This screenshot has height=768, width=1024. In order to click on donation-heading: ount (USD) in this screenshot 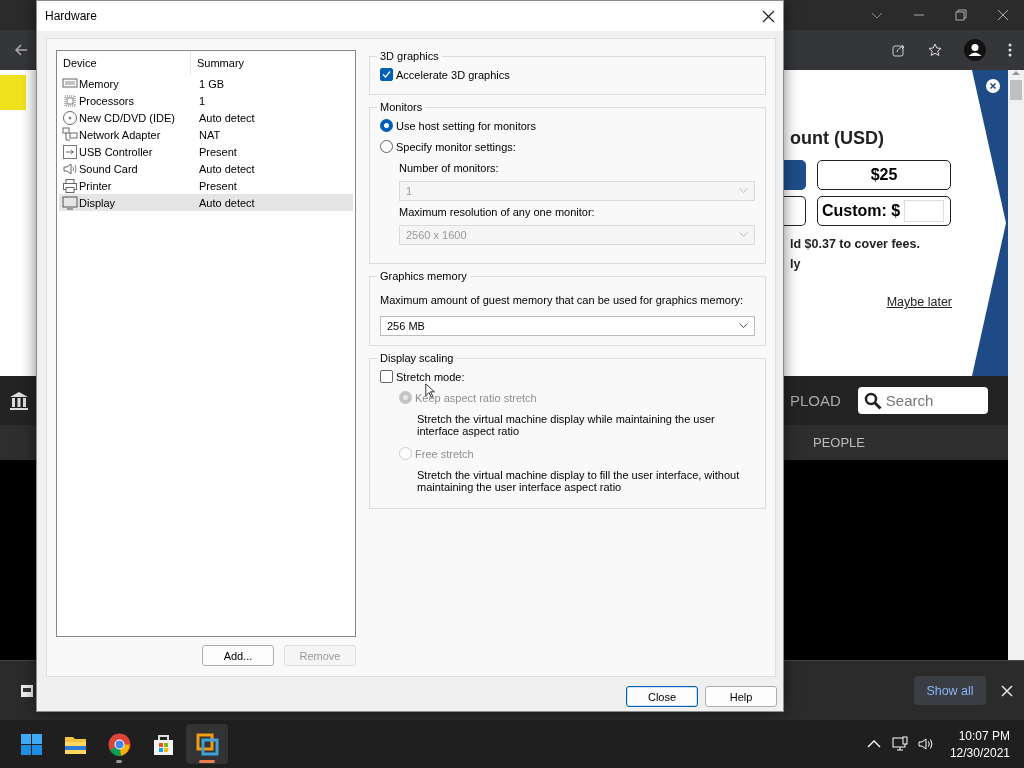, I will do `click(837, 139)`.